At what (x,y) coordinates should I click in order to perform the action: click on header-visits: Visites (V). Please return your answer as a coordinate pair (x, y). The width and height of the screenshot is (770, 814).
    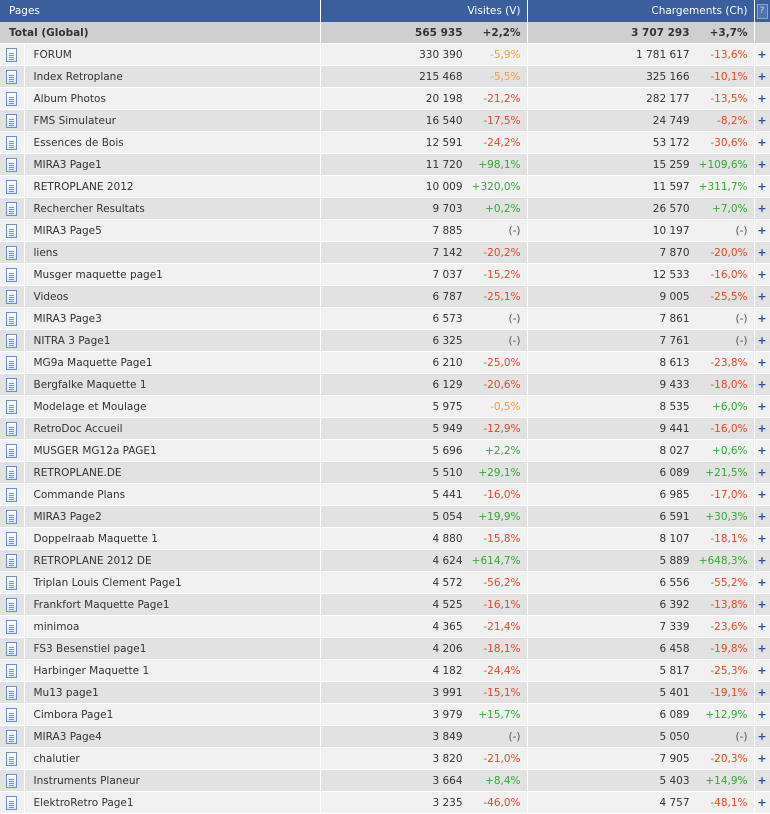
    Looking at the image, I should click on (424, 11).